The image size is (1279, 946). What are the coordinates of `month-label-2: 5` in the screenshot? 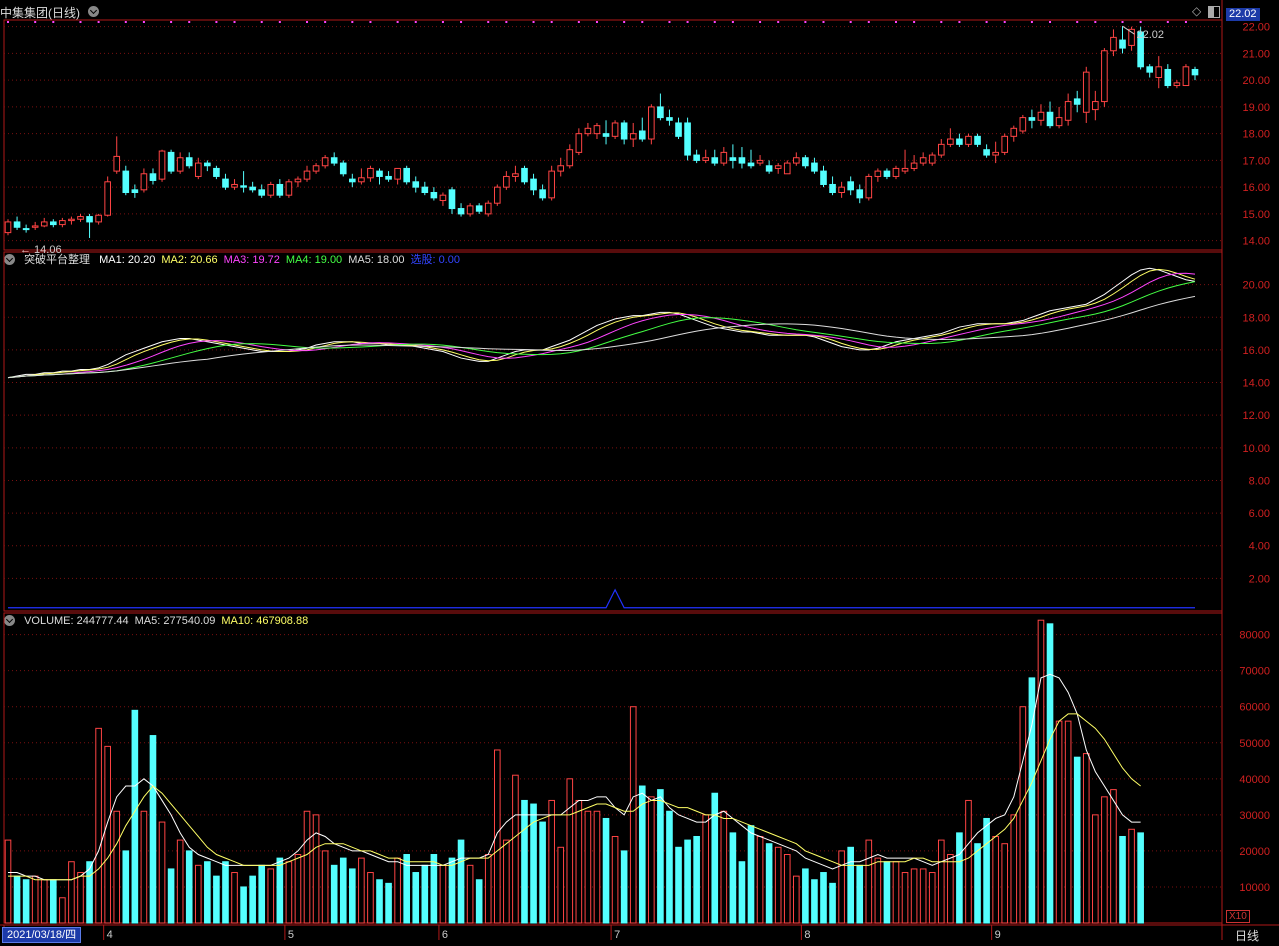 It's located at (291, 935).